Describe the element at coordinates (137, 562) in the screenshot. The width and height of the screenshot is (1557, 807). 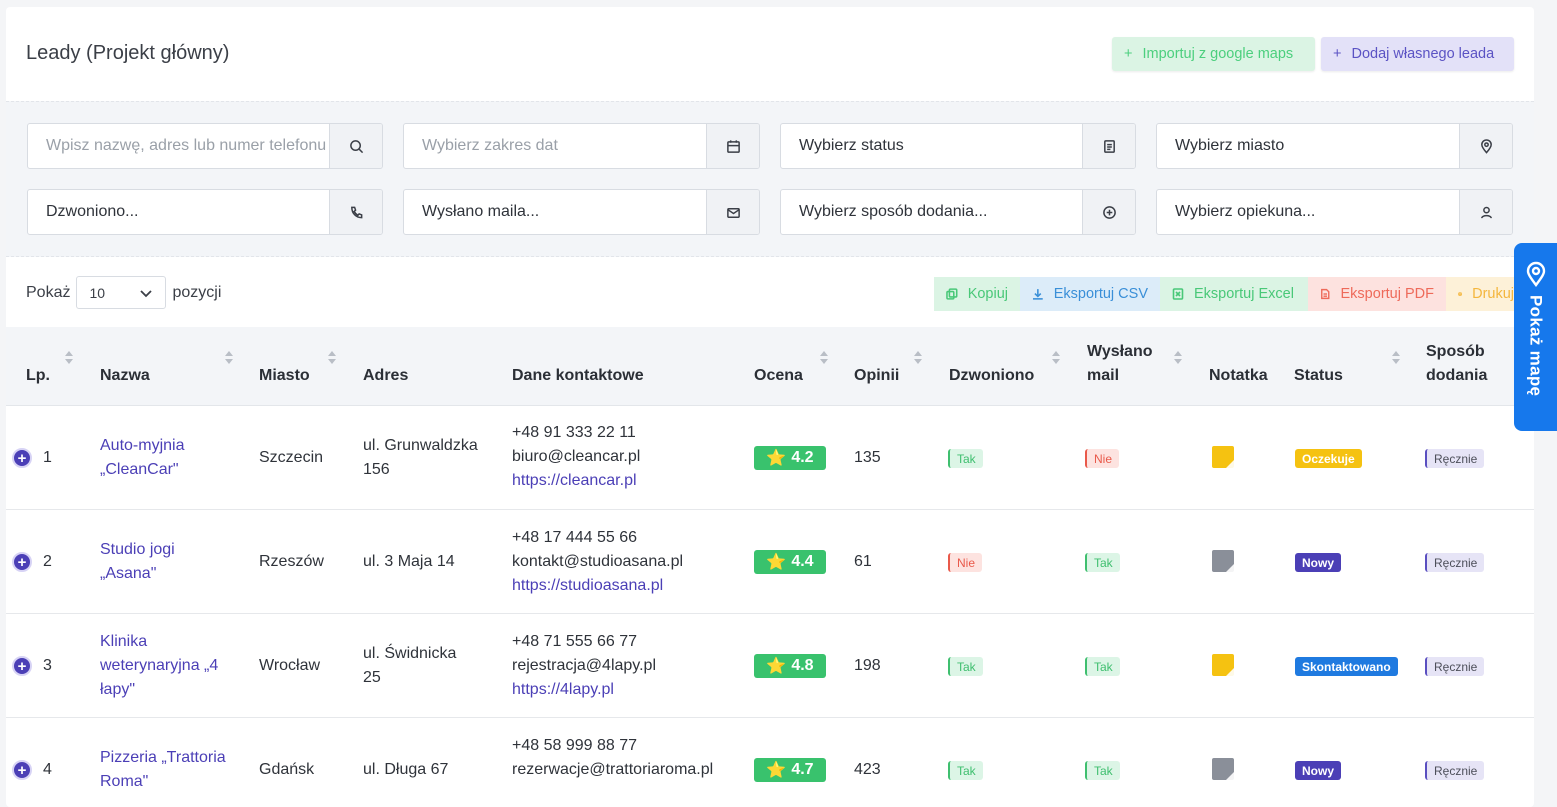
I see `lead-name-link: Studio jogi „Asana"` at that location.